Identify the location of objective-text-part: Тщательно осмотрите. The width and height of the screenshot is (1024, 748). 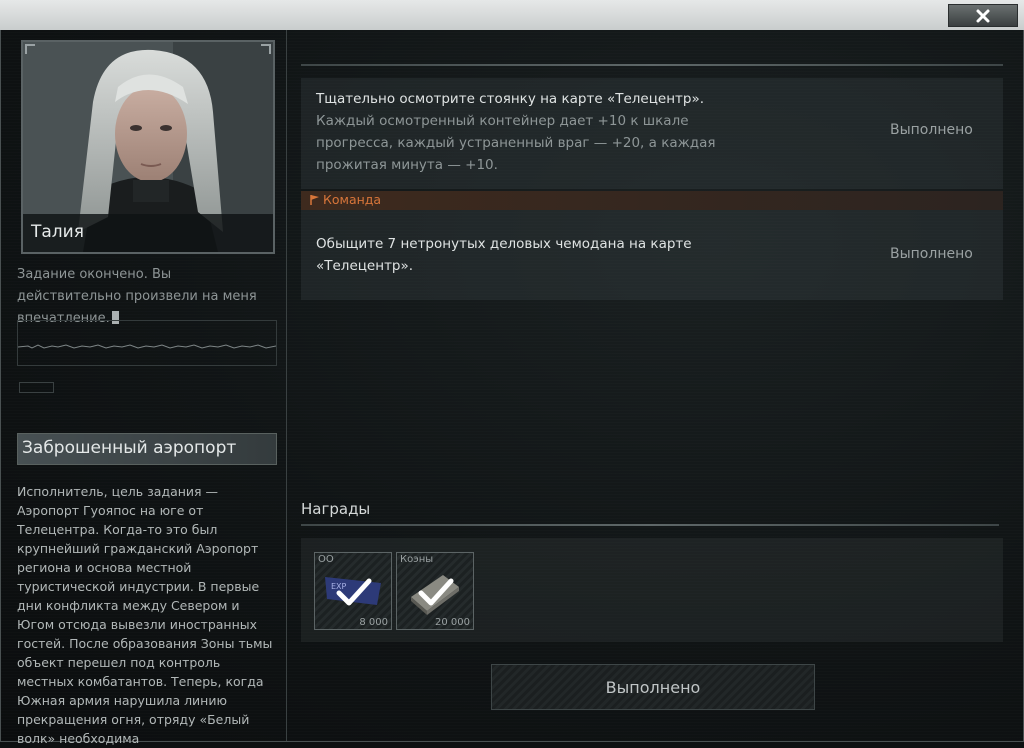
(398, 99).